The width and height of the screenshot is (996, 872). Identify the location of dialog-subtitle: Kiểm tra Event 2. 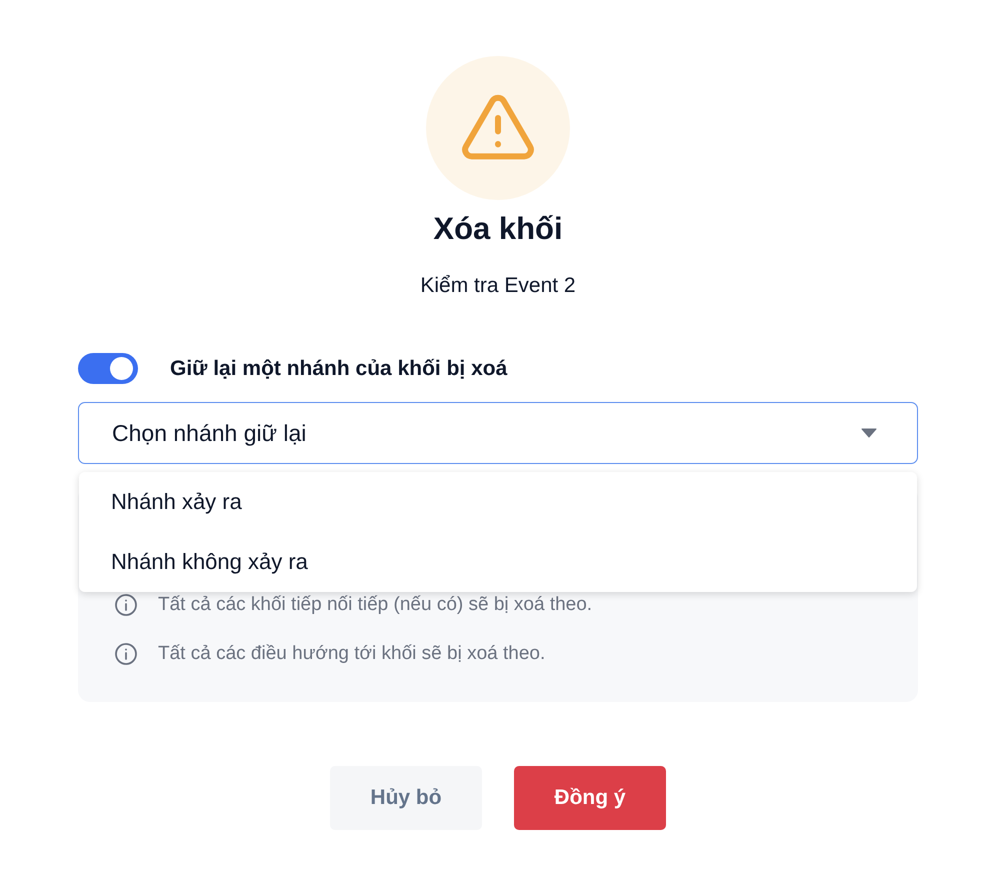
(498, 286).